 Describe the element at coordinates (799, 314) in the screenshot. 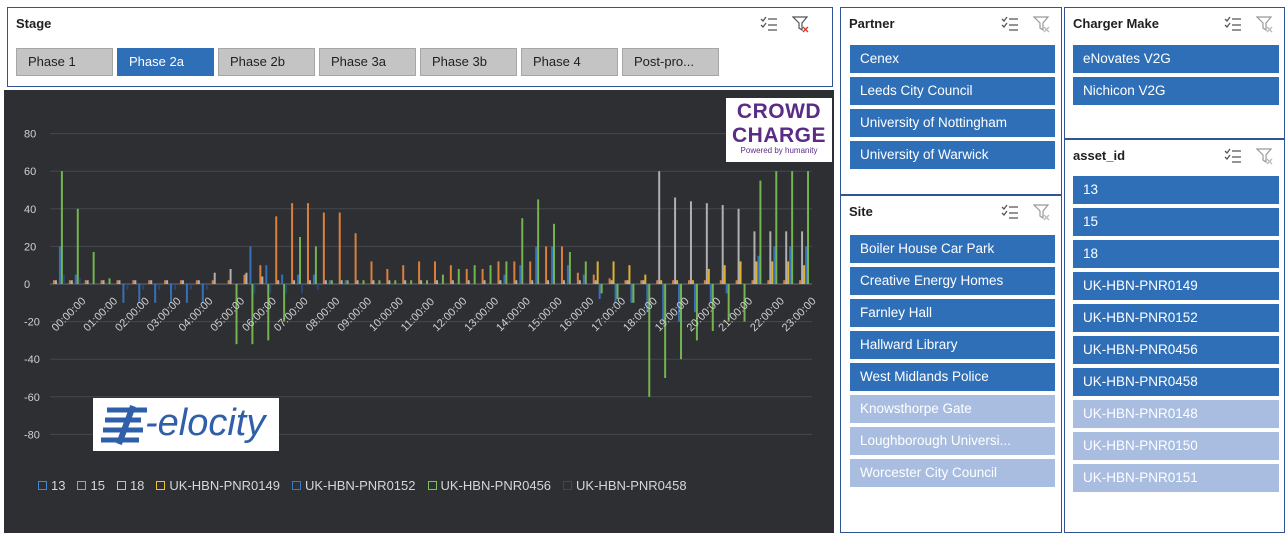

I see `x-tick-label: 23:00:00` at that location.